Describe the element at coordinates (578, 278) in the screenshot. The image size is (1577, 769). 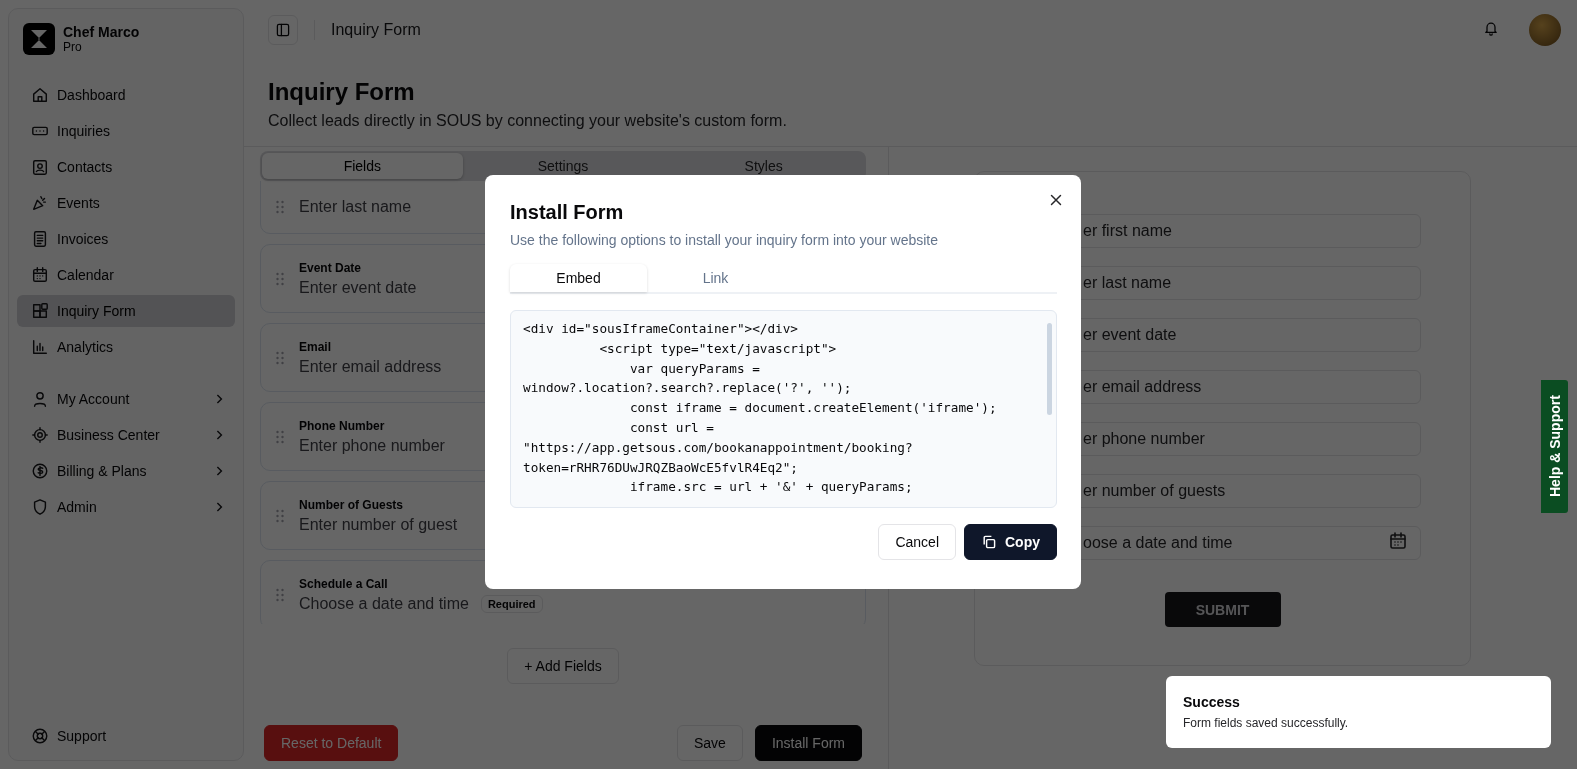
I see `tab: Embed` at that location.